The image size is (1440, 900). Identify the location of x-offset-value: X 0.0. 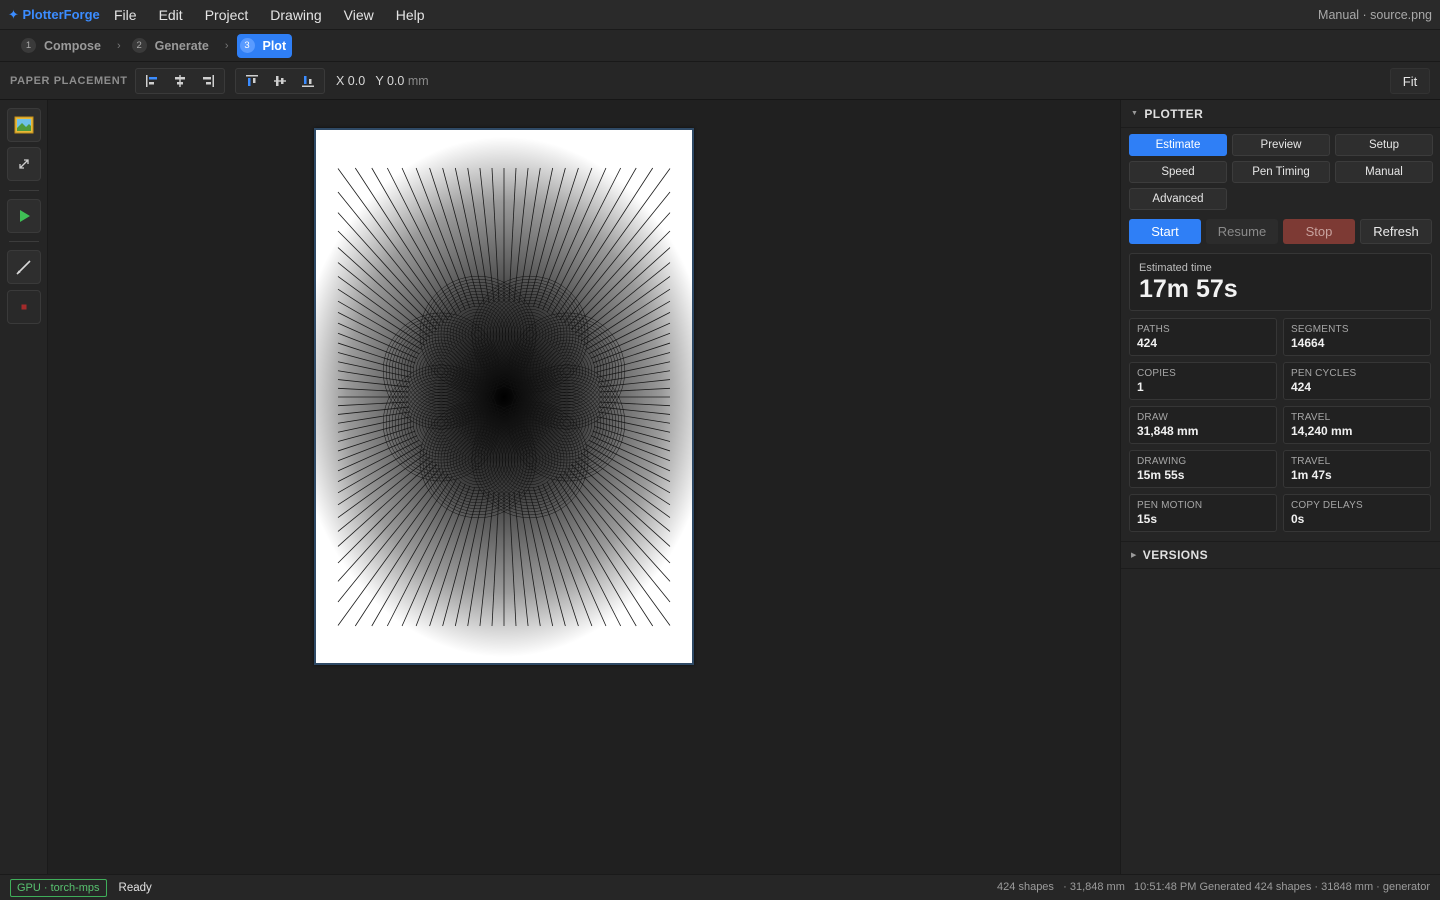
(350, 81).